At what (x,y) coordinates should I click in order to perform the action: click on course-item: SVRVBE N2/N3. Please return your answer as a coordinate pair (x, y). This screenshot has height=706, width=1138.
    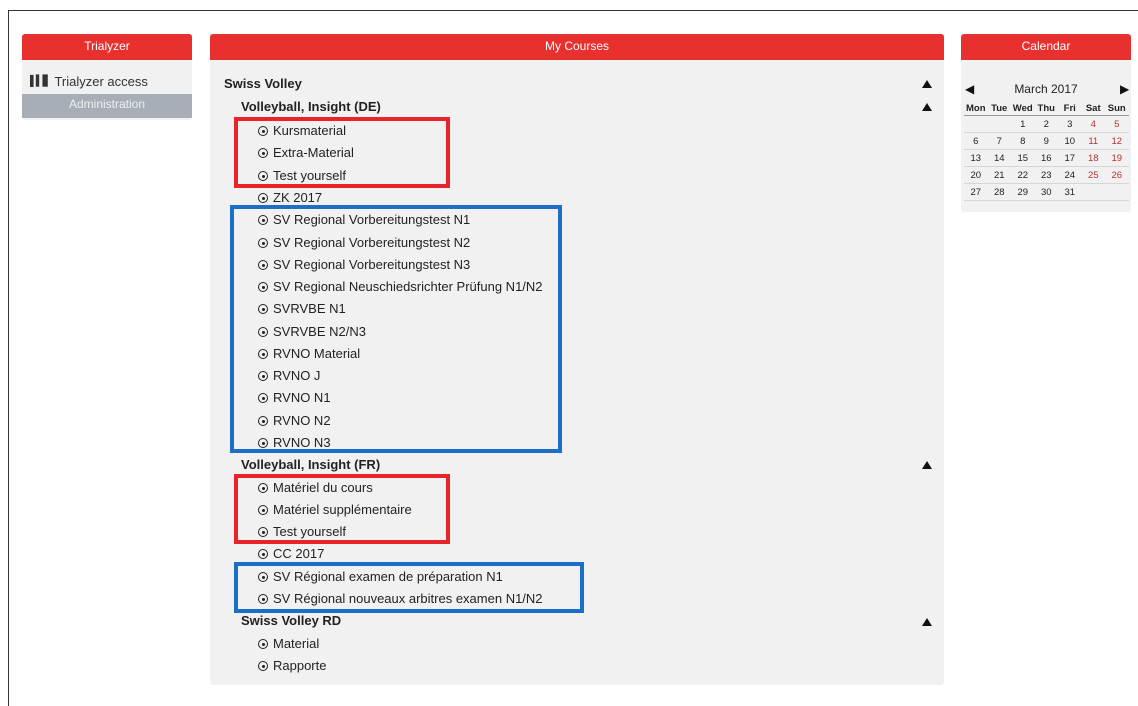
    Looking at the image, I should click on (312, 331).